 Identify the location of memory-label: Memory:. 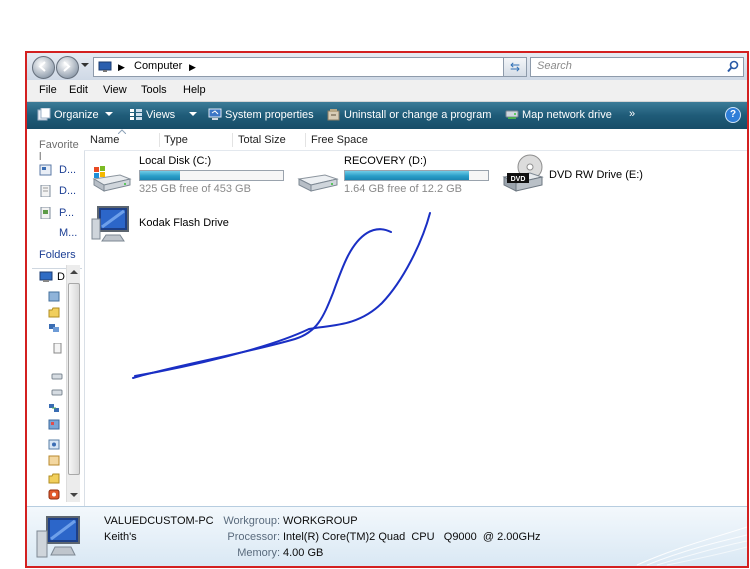
(258, 553).